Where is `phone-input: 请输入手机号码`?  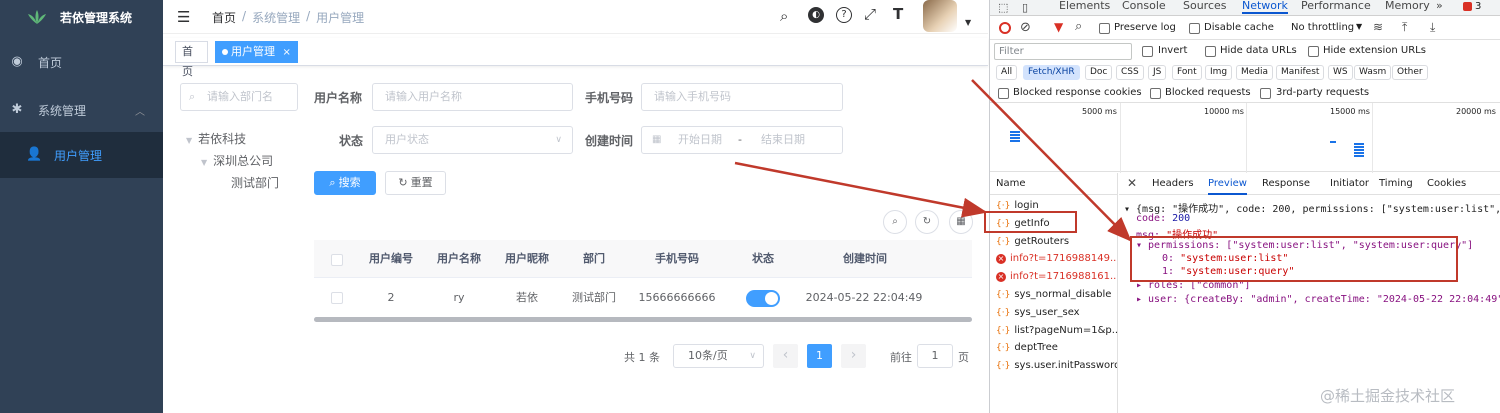
phone-input: 请输入手机号码 is located at coordinates (742, 97).